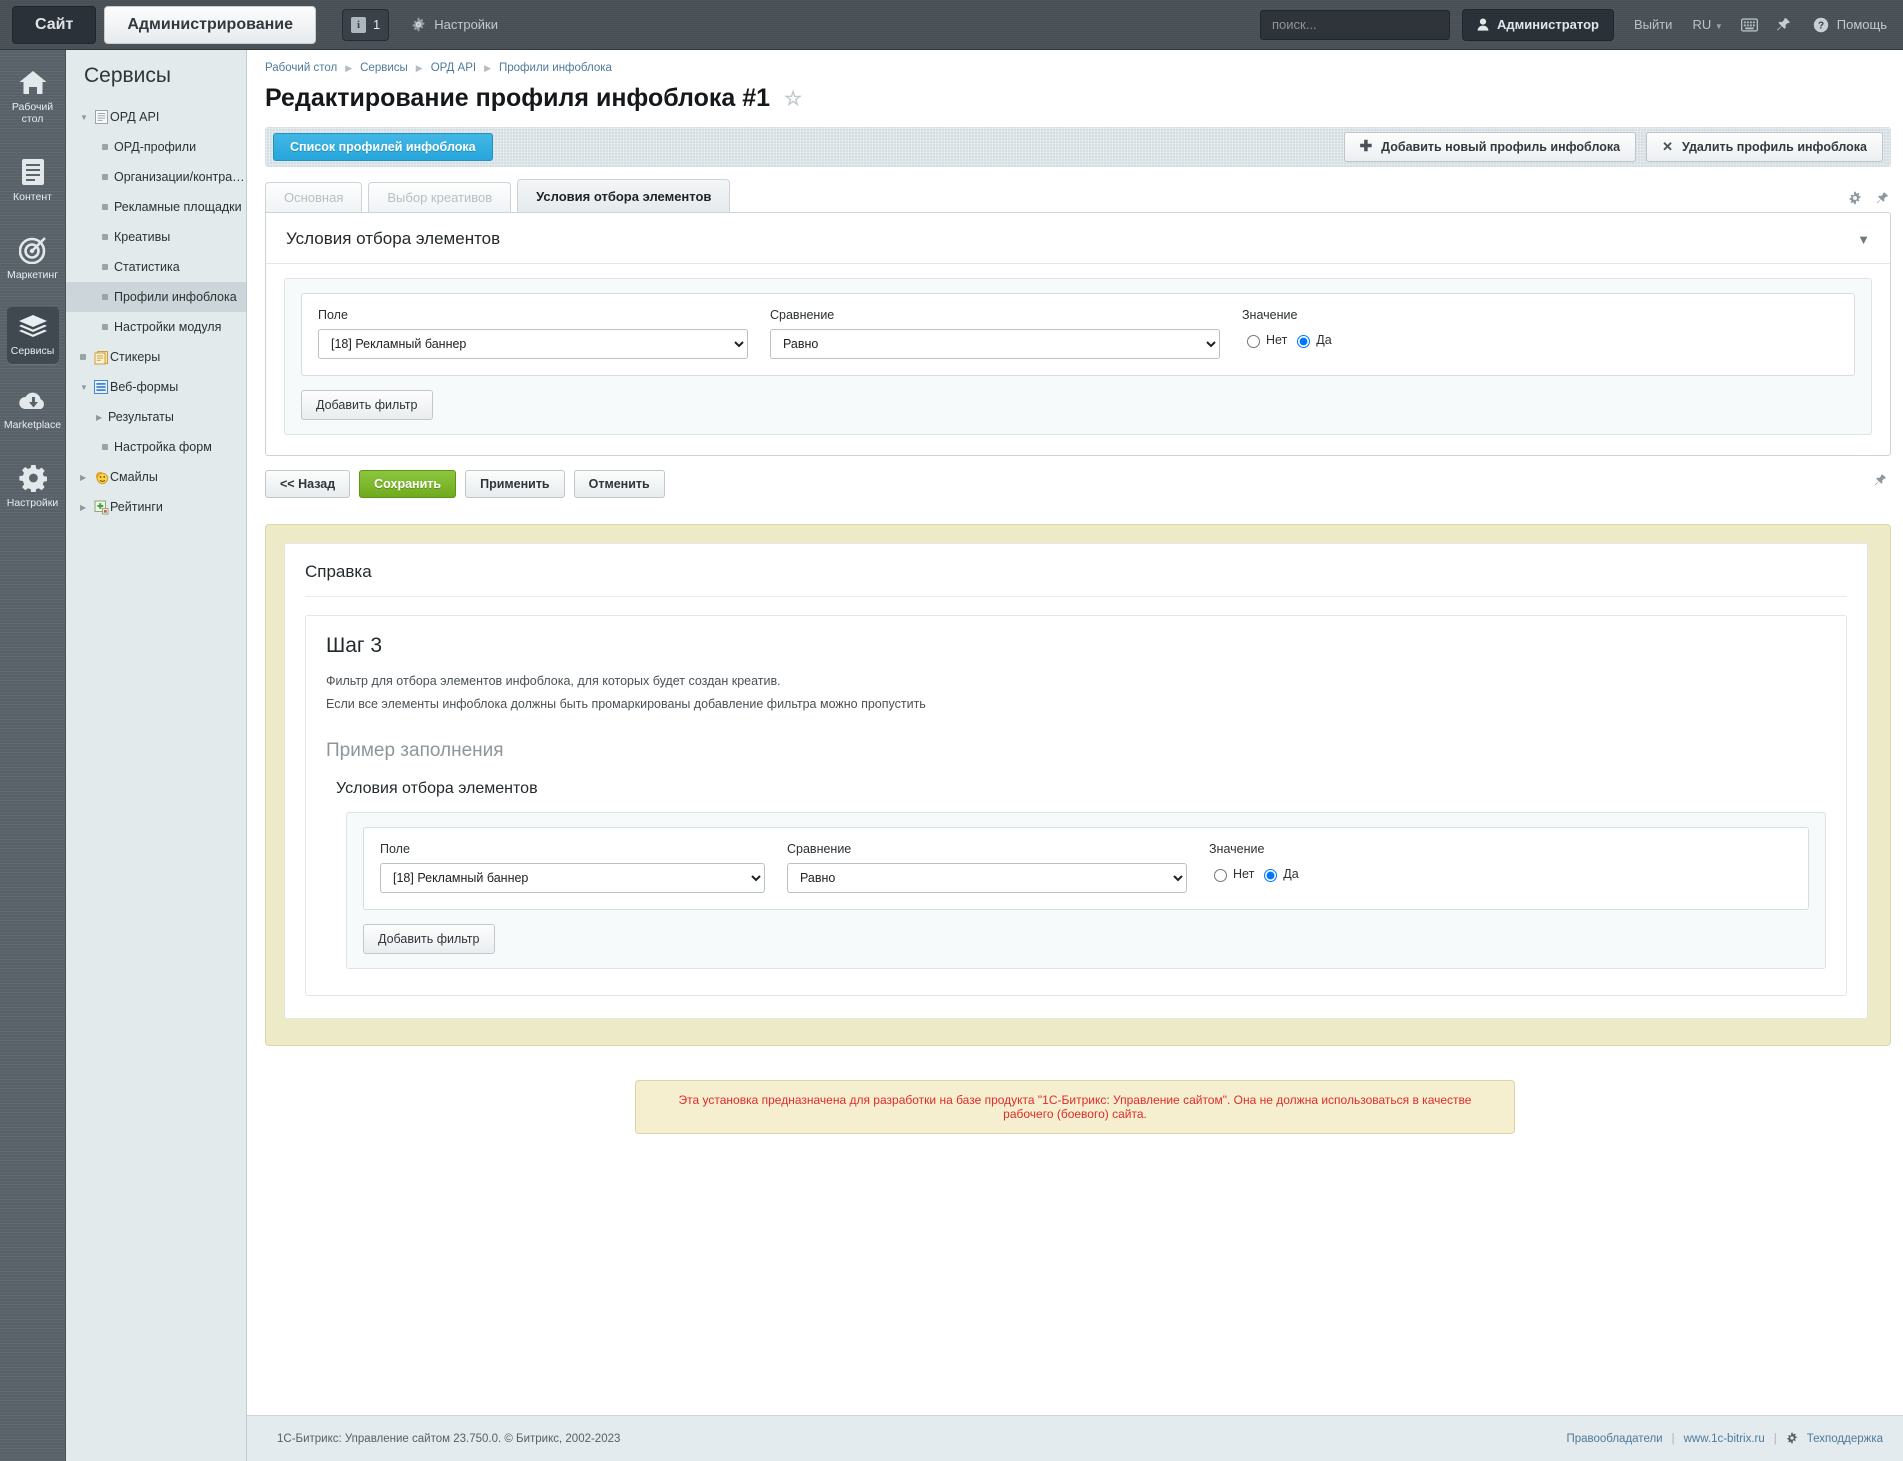  I want to click on help-step-title: Шаг 3, so click(354, 645).